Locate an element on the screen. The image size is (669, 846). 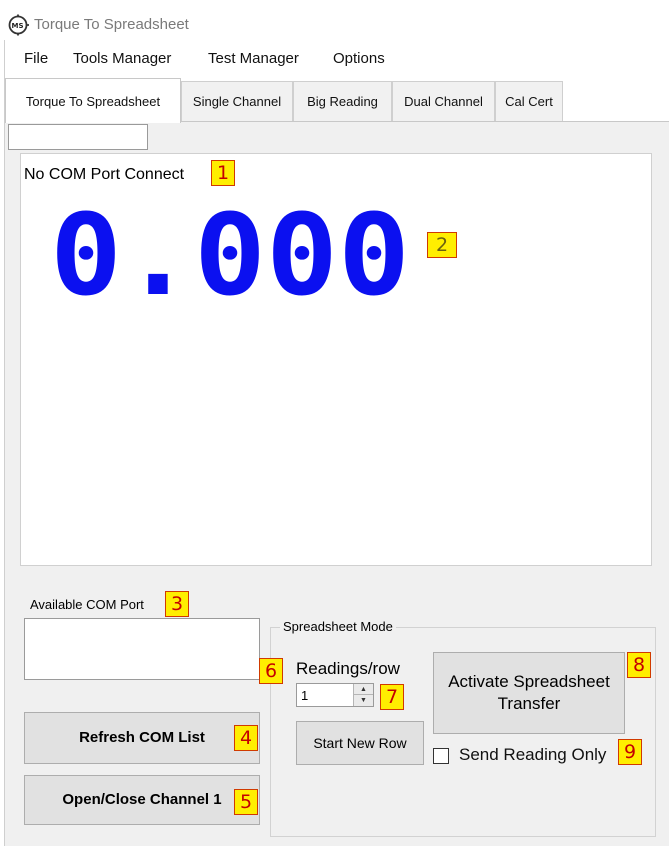
tab-label: Big Reading is located at coordinates (342, 101).